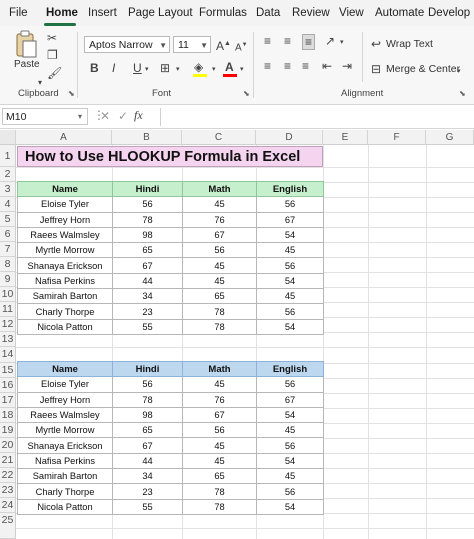 The height and width of the screenshot is (539, 474). I want to click on header-name: Name, so click(65, 369).